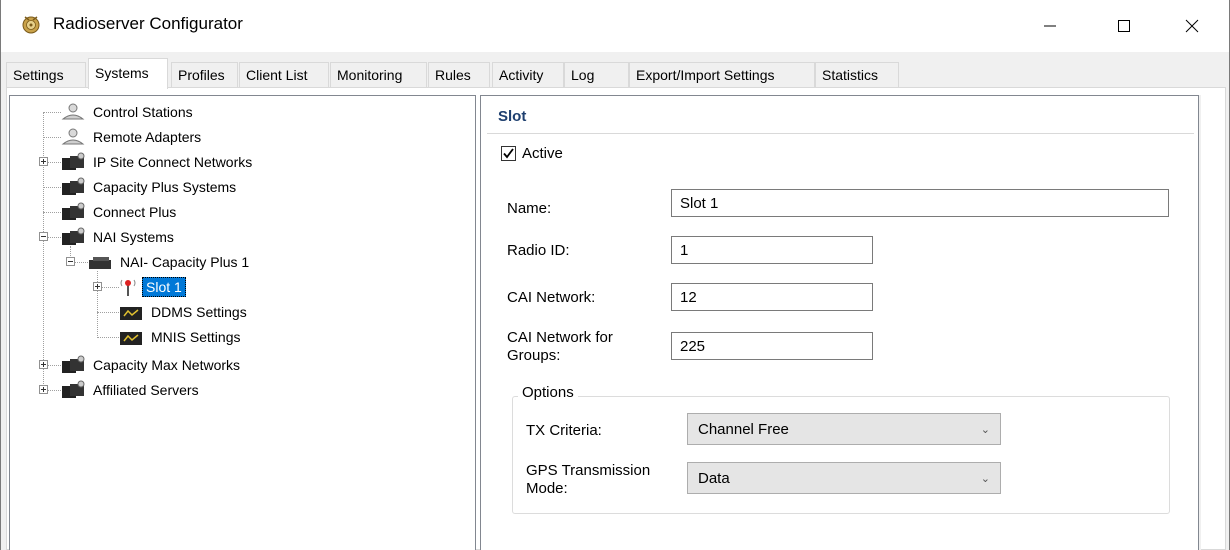 Image resolution: width=1230 pixels, height=550 pixels. I want to click on tree-item-label: IP Site Connect Networks, so click(173, 162).